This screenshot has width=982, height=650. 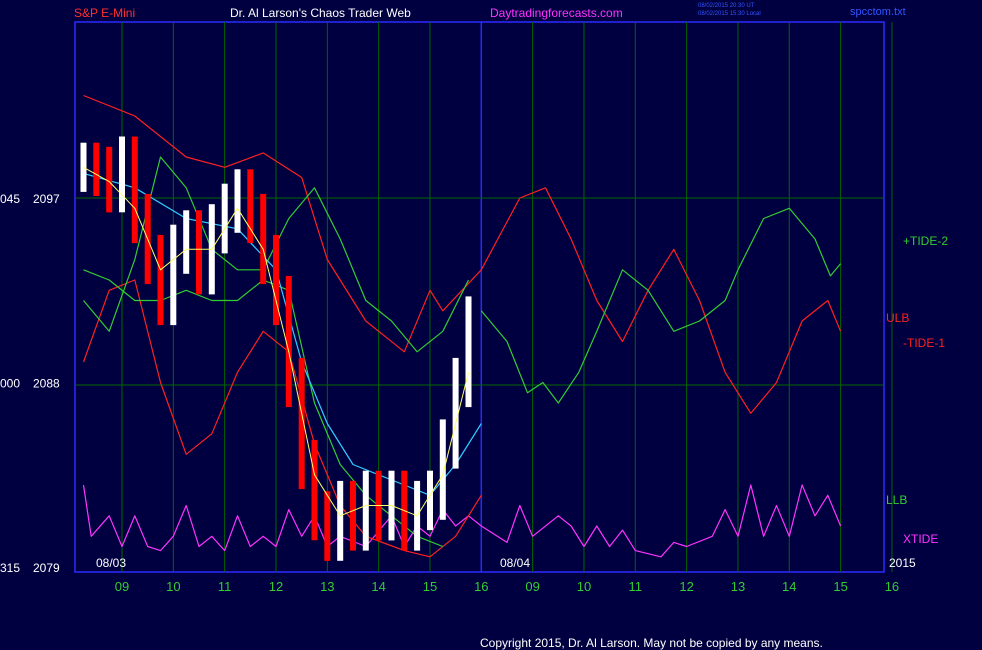 I want to click on date-label: 08/04, so click(x=515, y=563).